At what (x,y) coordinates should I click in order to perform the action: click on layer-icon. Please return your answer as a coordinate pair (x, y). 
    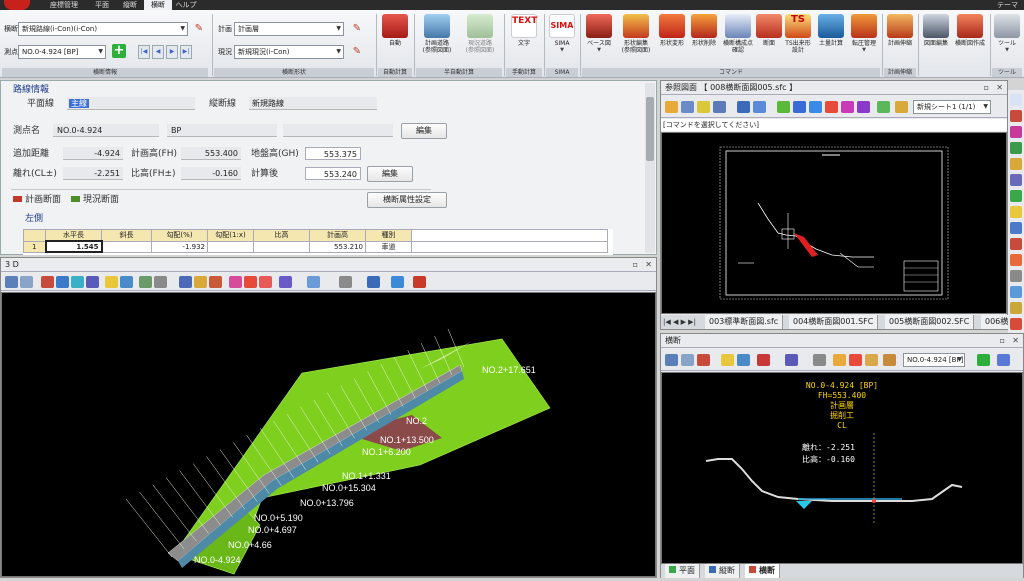
    Looking at the image, I should click on (185, 282).